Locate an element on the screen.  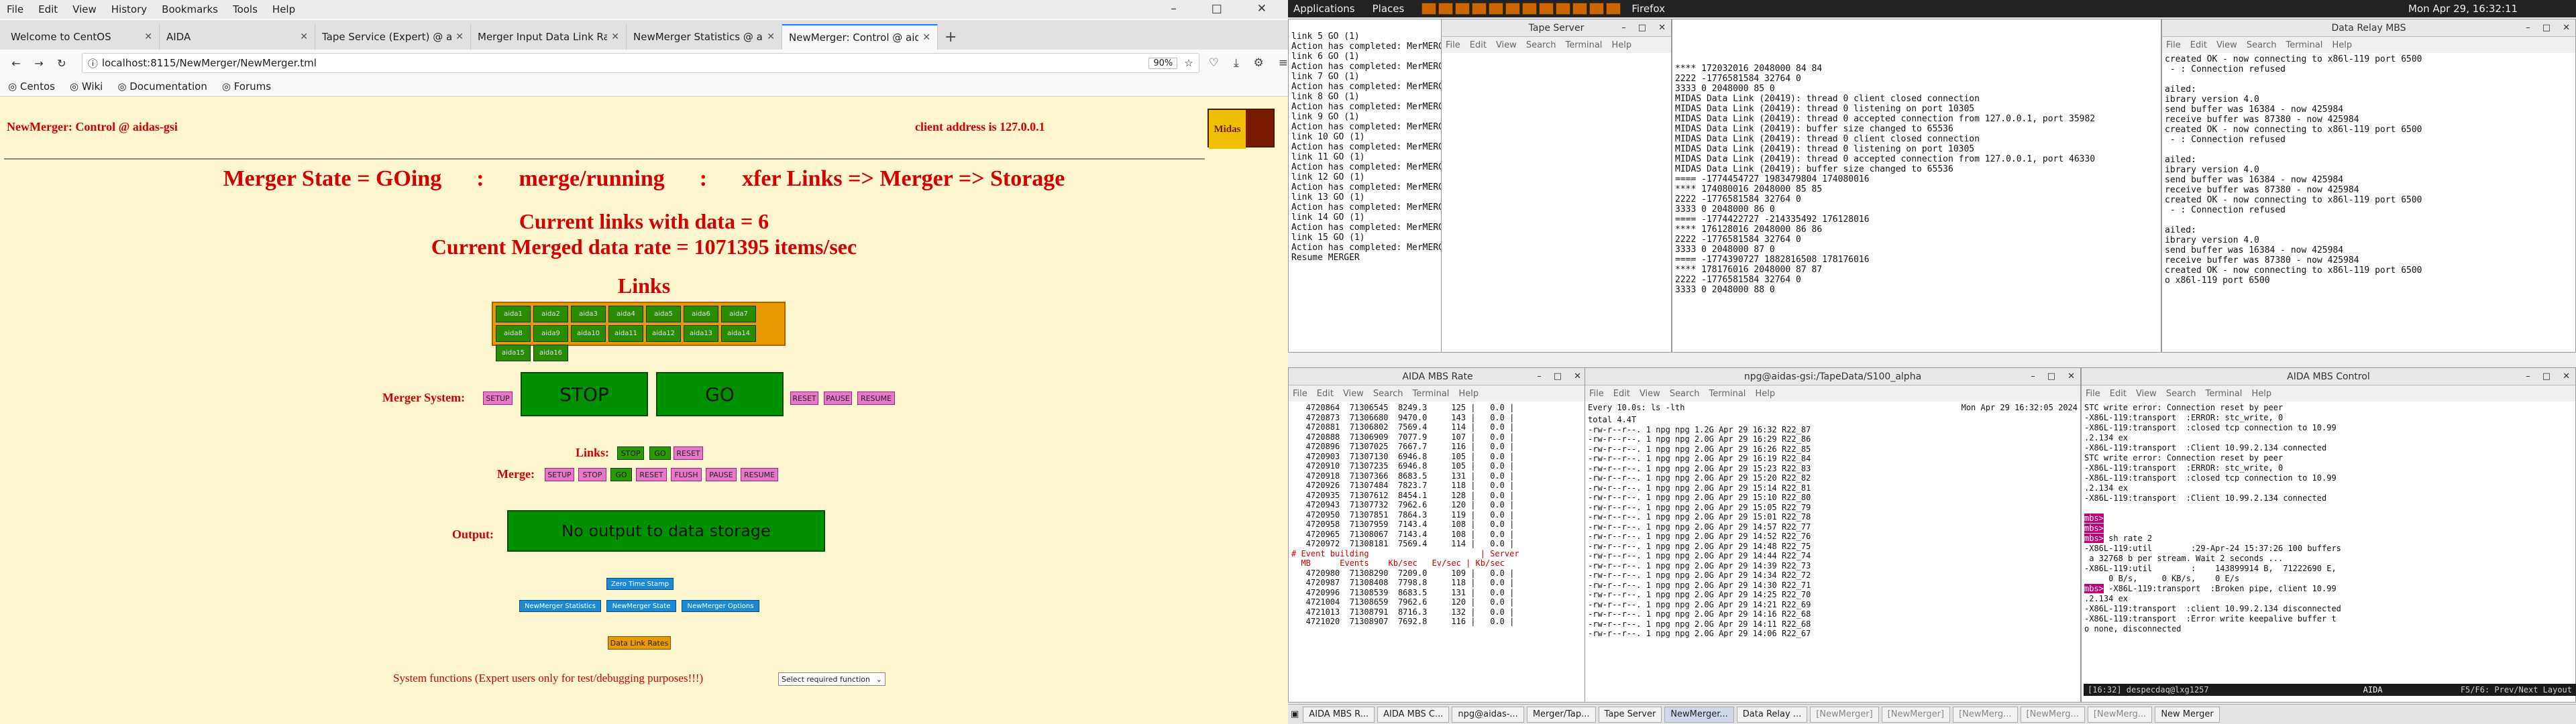
bookmark-centos: ◎ Centos is located at coordinates (31, 86).